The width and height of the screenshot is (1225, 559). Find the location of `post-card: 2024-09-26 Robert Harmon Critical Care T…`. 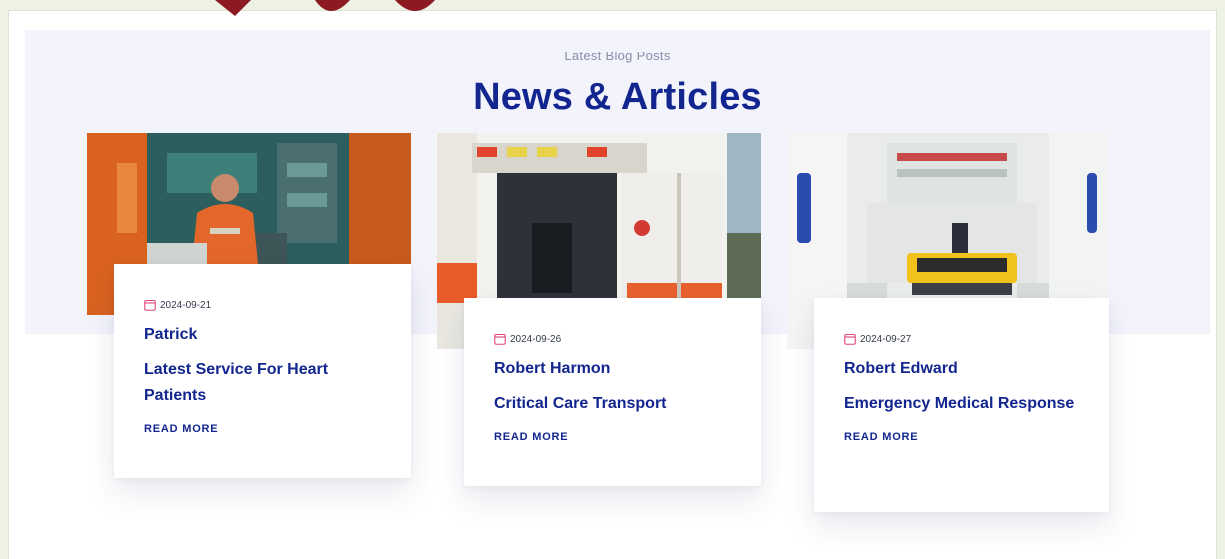

post-card: 2024-09-26 Robert Harmon Critical Care T… is located at coordinates (612, 392).